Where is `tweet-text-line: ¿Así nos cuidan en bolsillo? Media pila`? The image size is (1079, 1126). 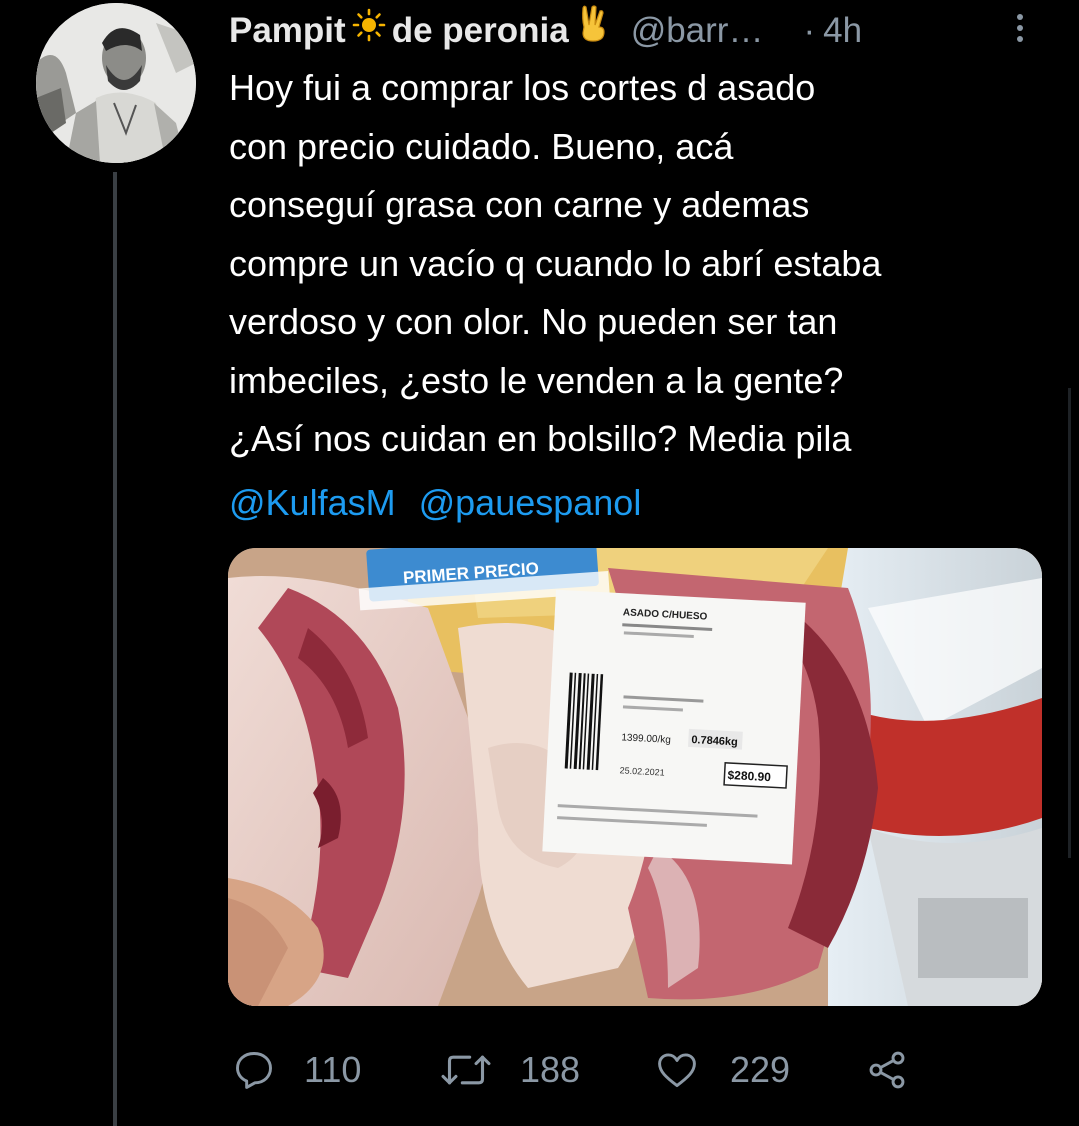 tweet-text-line: ¿Así nos cuidan en bolsillo? Media pila is located at coordinates (540, 438).